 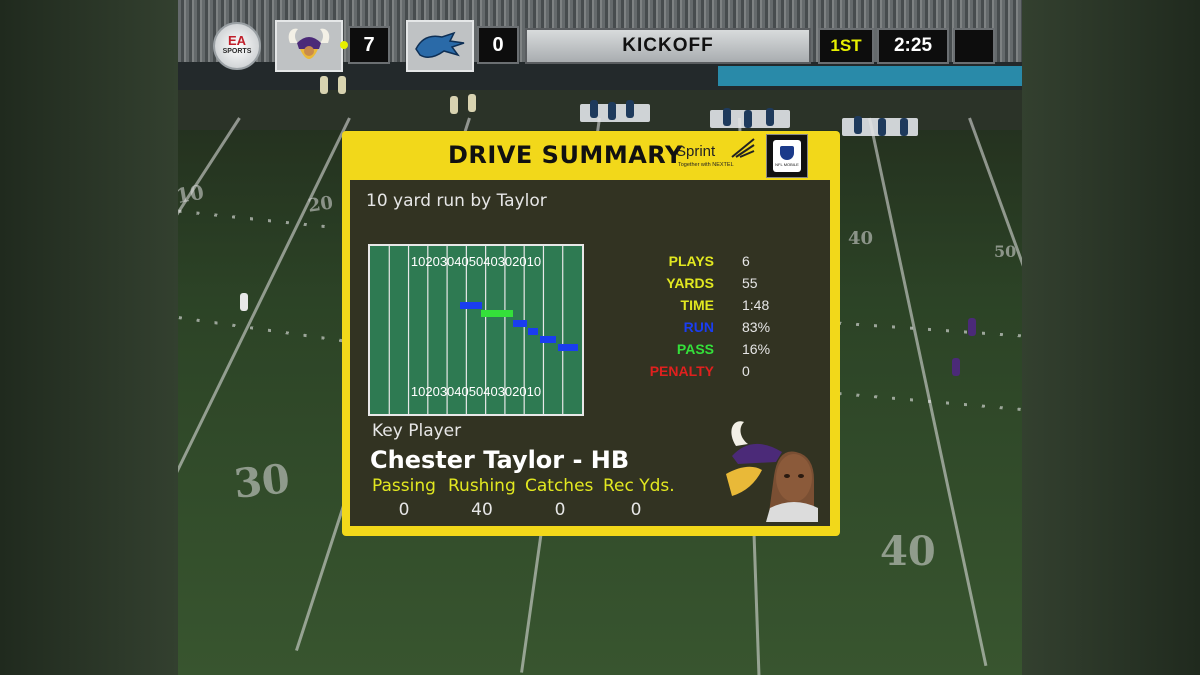 What do you see at coordinates (681, 371) in the screenshot?
I see `stat-label: PENALTY` at bounding box center [681, 371].